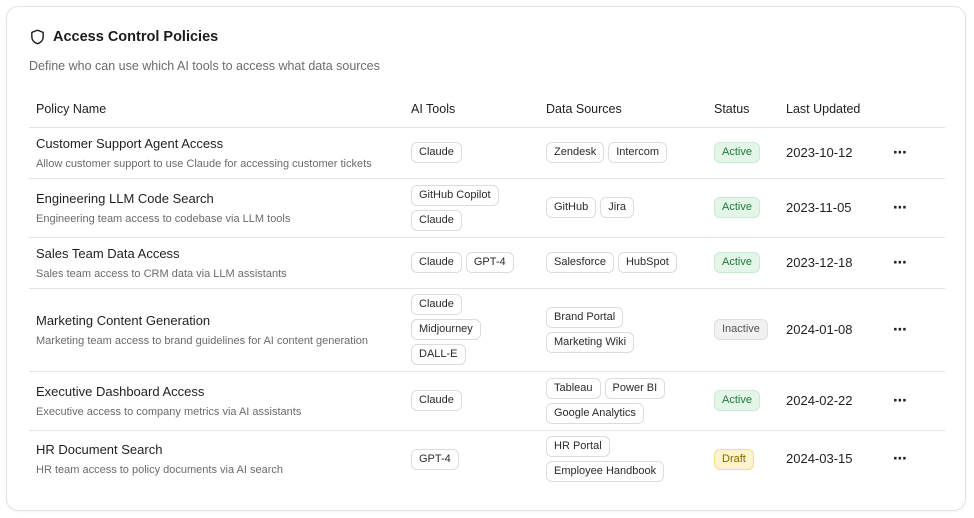 This screenshot has width=974, height=518. Describe the element at coordinates (647, 262) in the screenshot. I see `data-source-chip: HubSpot` at that location.